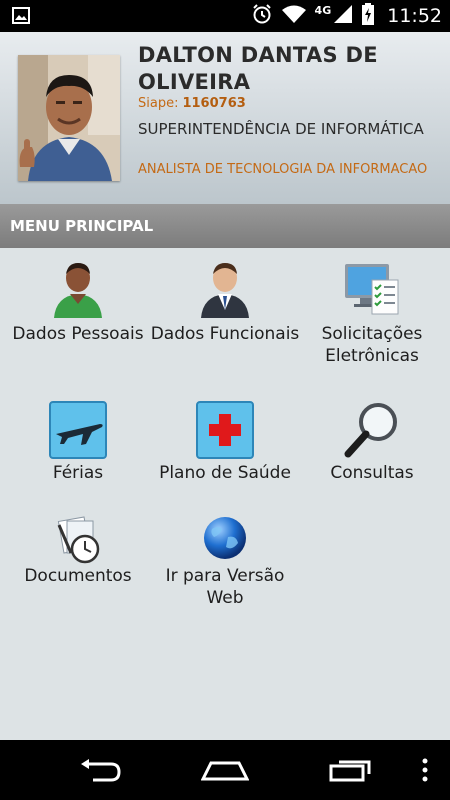 This screenshot has width=450, height=800. What do you see at coordinates (294, 16) in the screenshot?
I see `wifi-icon` at bounding box center [294, 16].